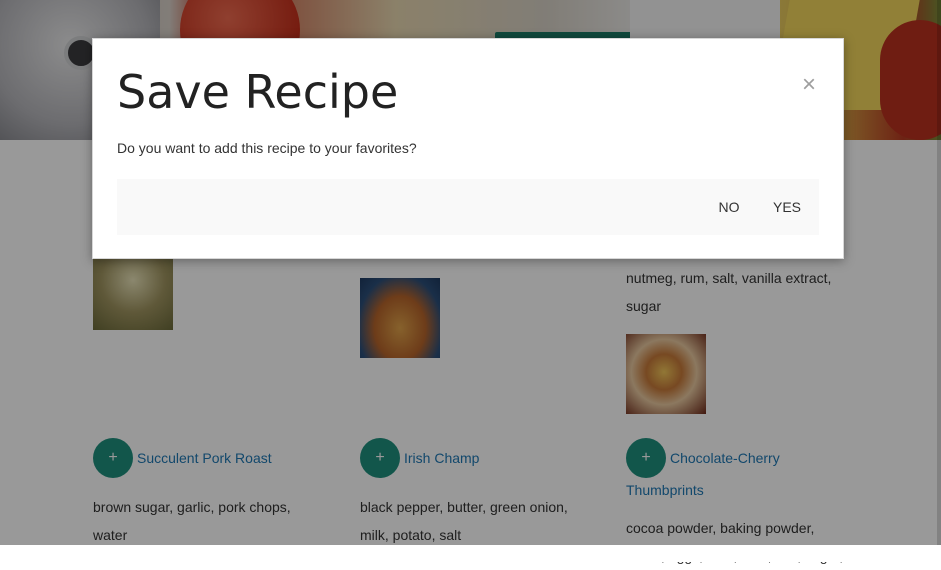  I want to click on dialog-title: Save Recipe, so click(258, 92).